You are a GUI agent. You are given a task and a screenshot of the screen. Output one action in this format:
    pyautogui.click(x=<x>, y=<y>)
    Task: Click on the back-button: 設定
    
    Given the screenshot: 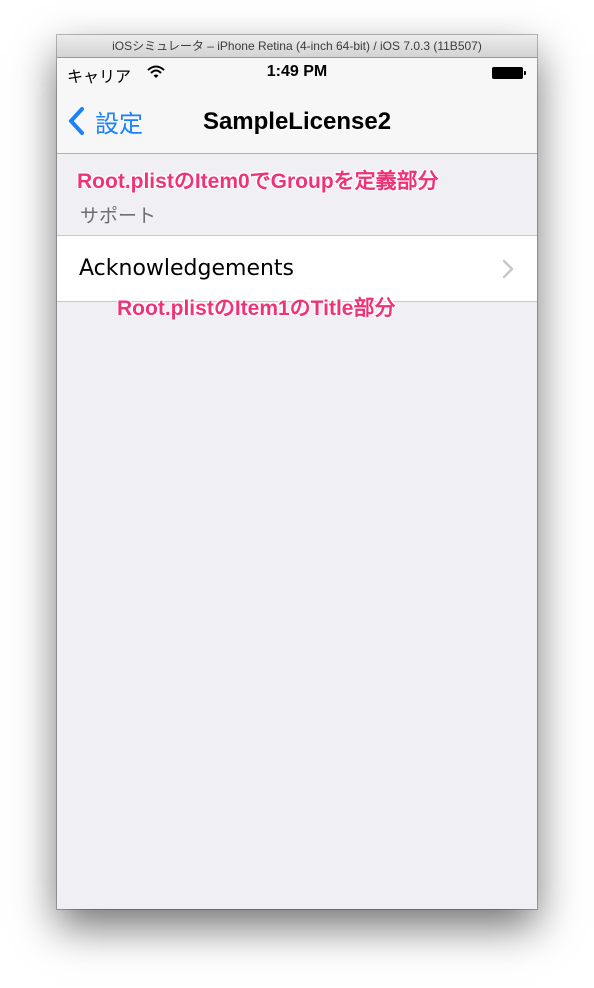 What is the action you would take?
    pyautogui.click(x=105, y=121)
    